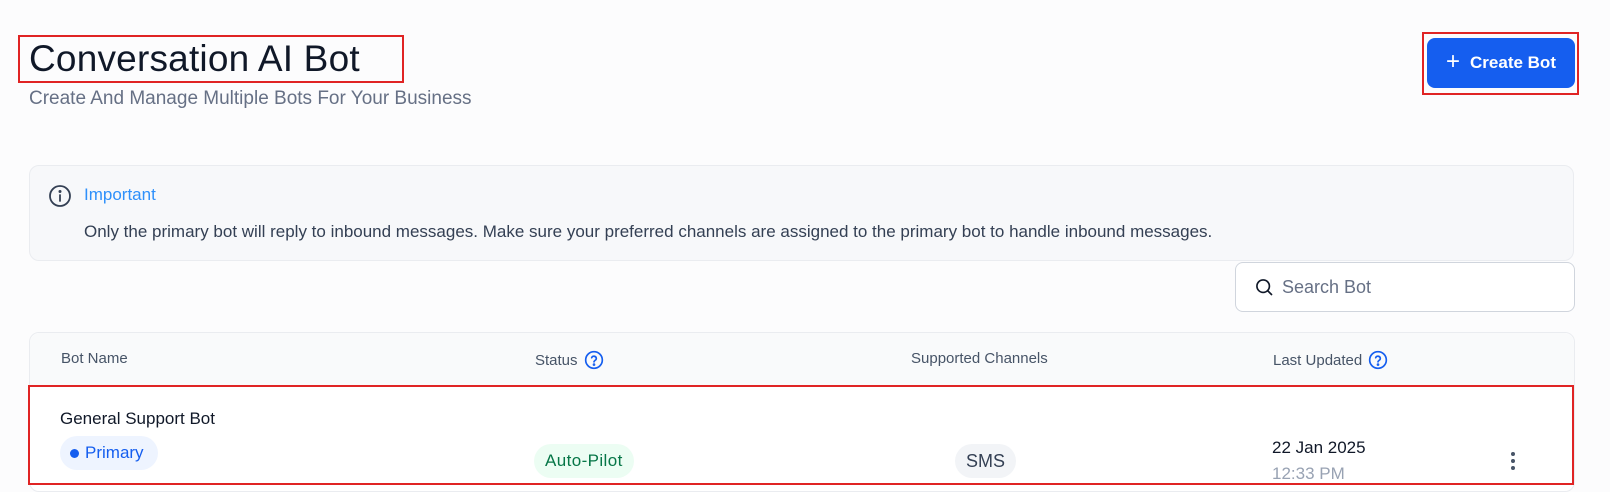 The height and width of the screenshot is (492, 1610). I want to click on create-bot-label: Create Bot, so click(1513, 62).